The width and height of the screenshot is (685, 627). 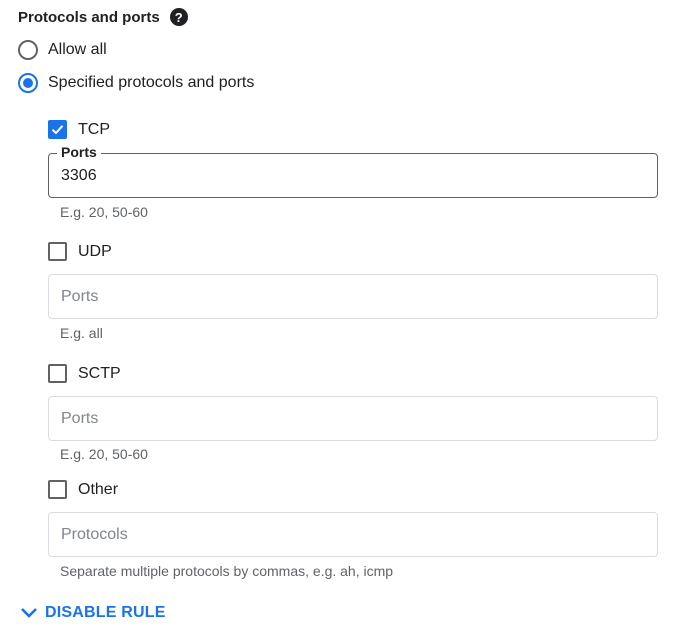 I want to click on other-checkbox, so click(x=57, y=489).